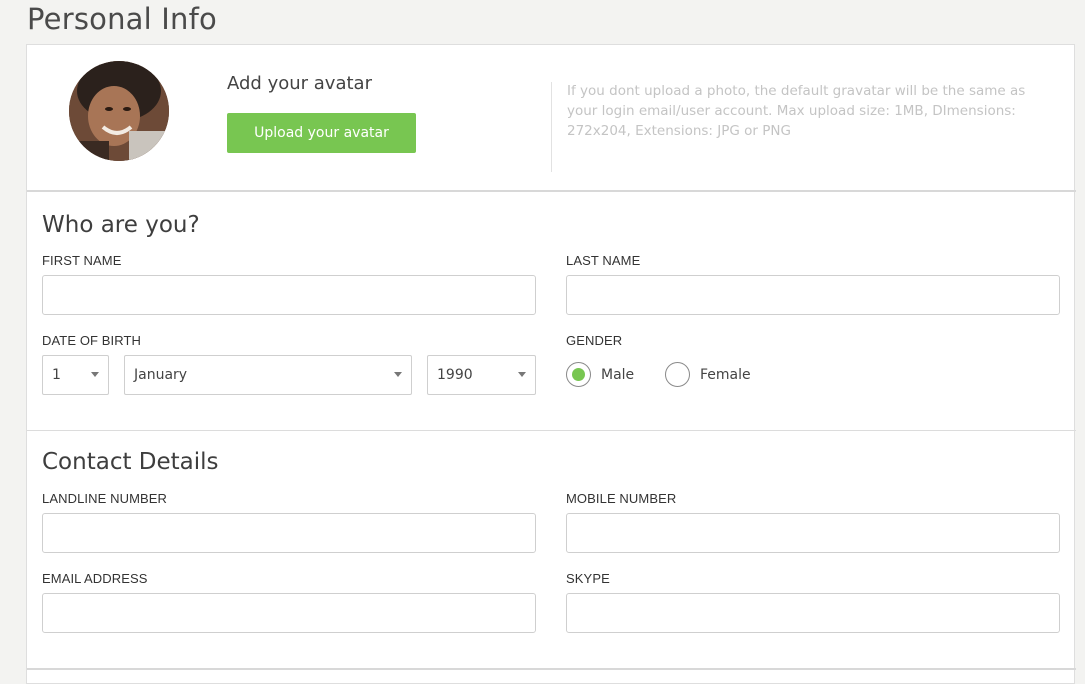  What do you see at coordinates (618, 374) in the screenshot?
I see `gender-male-label: Male` at bounding box center [618, 374].